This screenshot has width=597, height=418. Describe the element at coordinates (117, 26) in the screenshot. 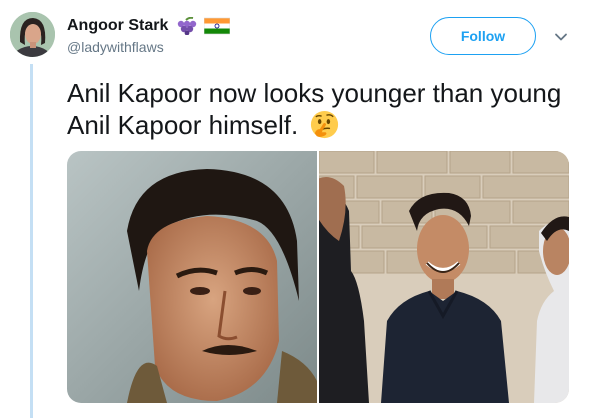

I see `display-name: Angoor Stark` at that location.